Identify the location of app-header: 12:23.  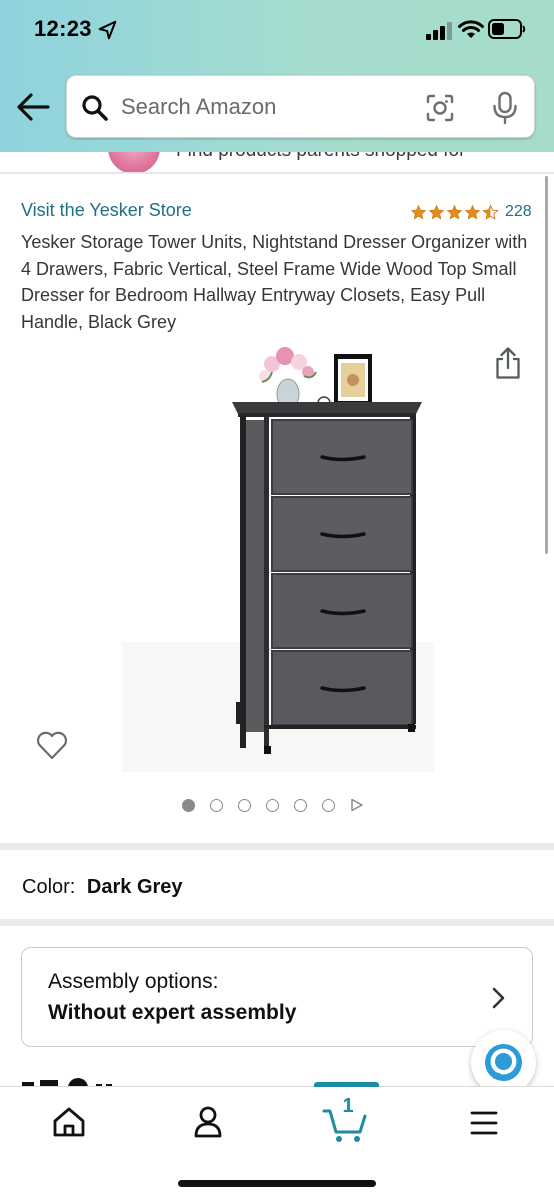
(277, 76).